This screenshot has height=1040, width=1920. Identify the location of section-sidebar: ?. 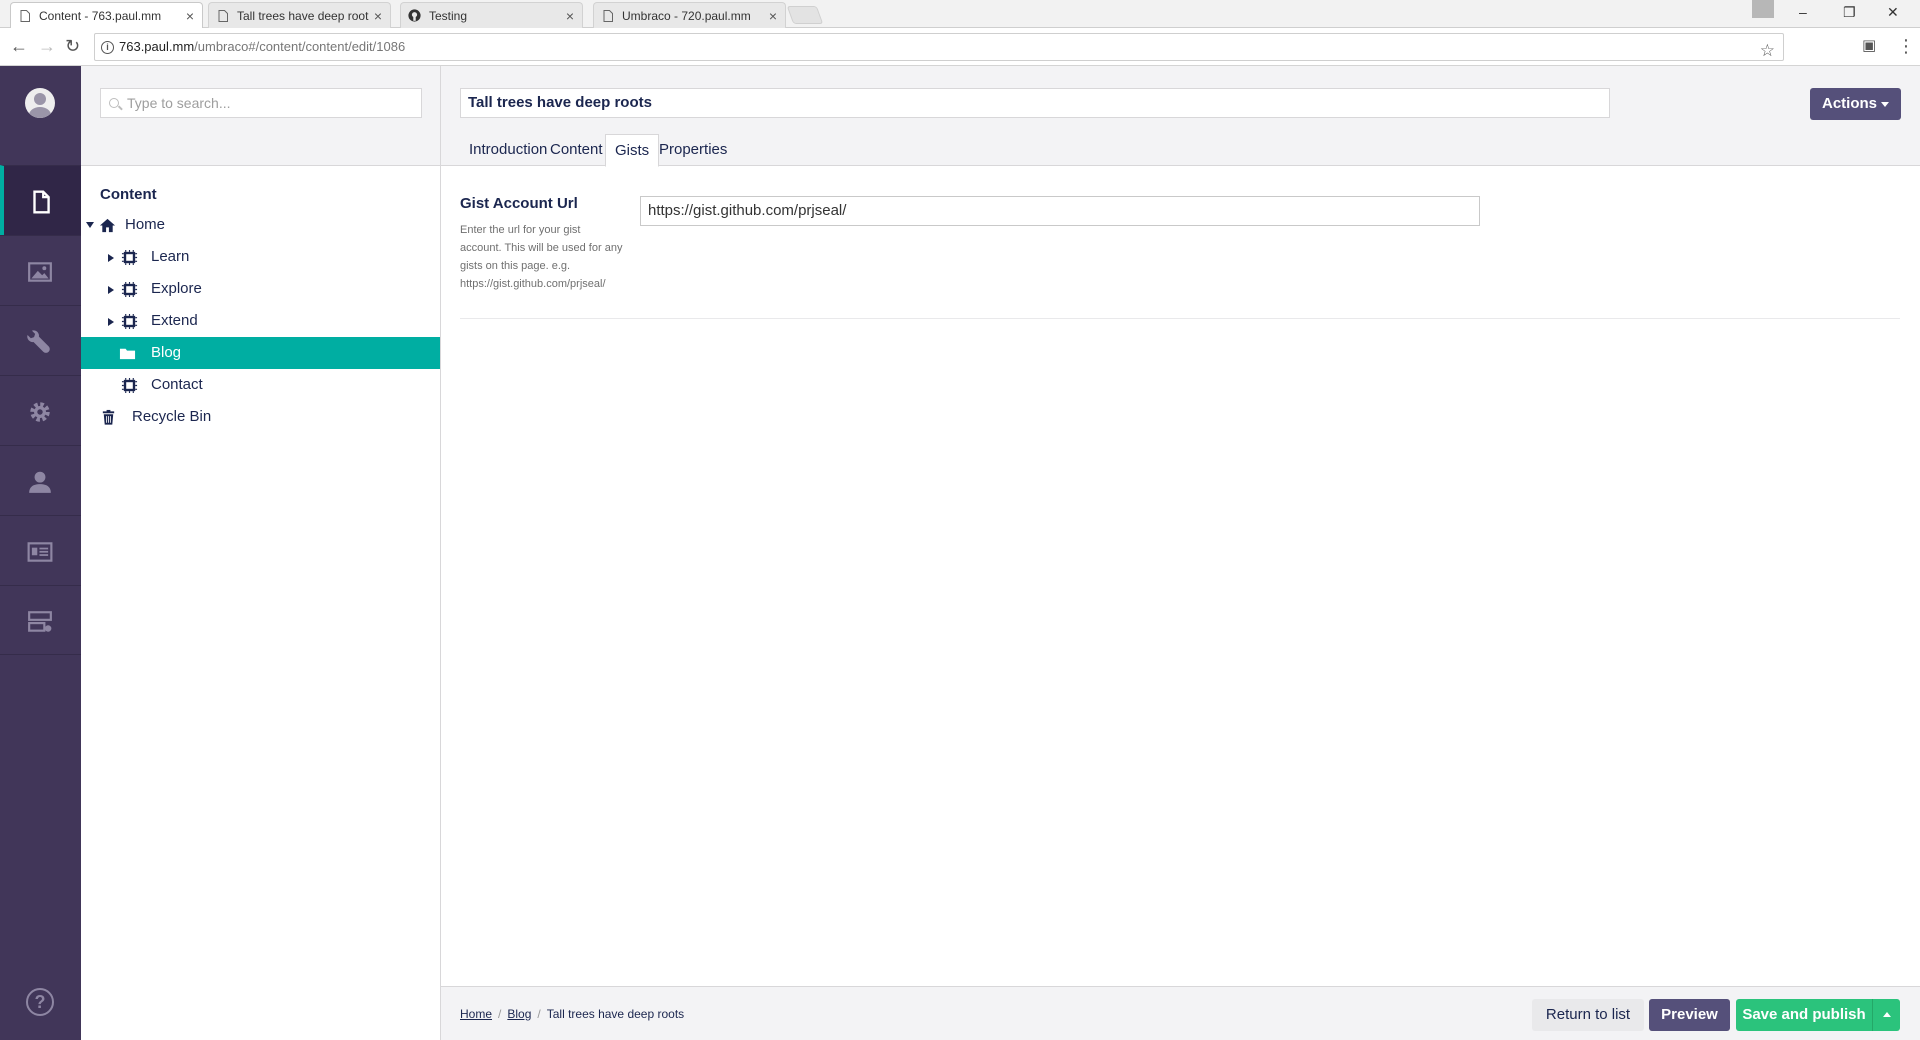
(40, 553).